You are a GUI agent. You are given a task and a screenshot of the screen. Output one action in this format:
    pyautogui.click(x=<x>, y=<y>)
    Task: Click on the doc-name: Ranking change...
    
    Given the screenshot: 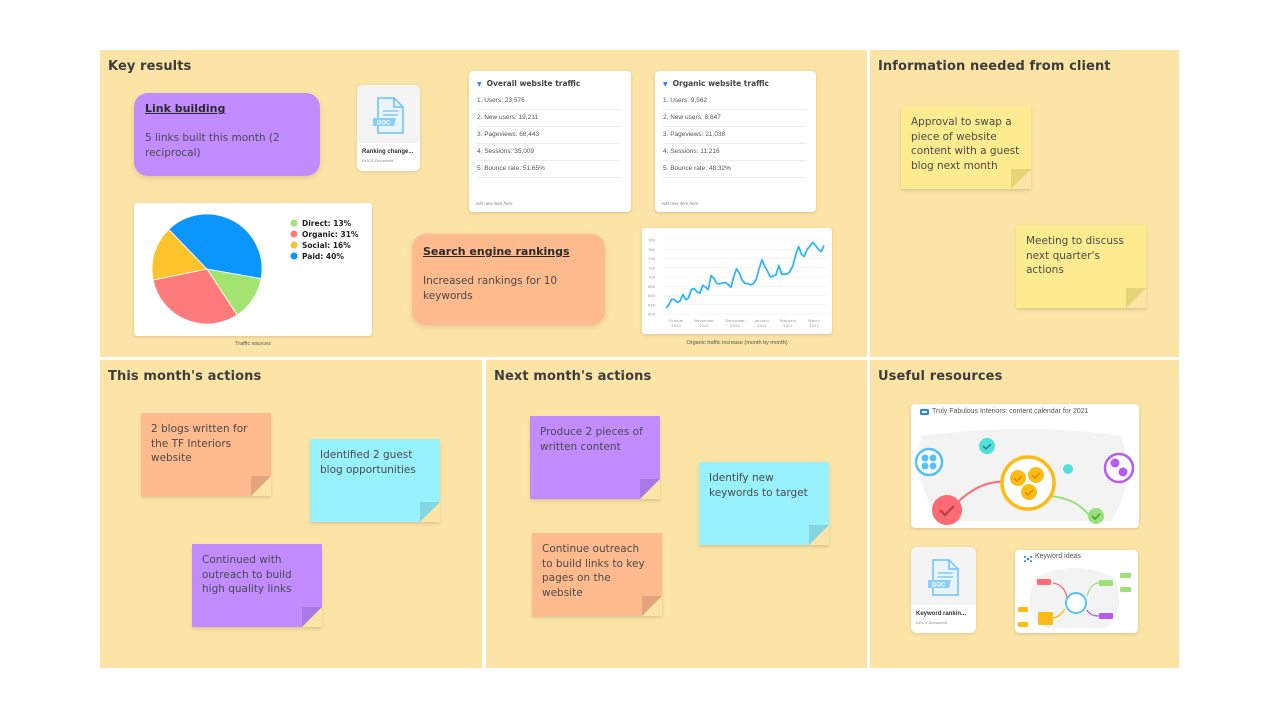 What is the action you would take?
    pyautogui.click(x=388, y=152)
    